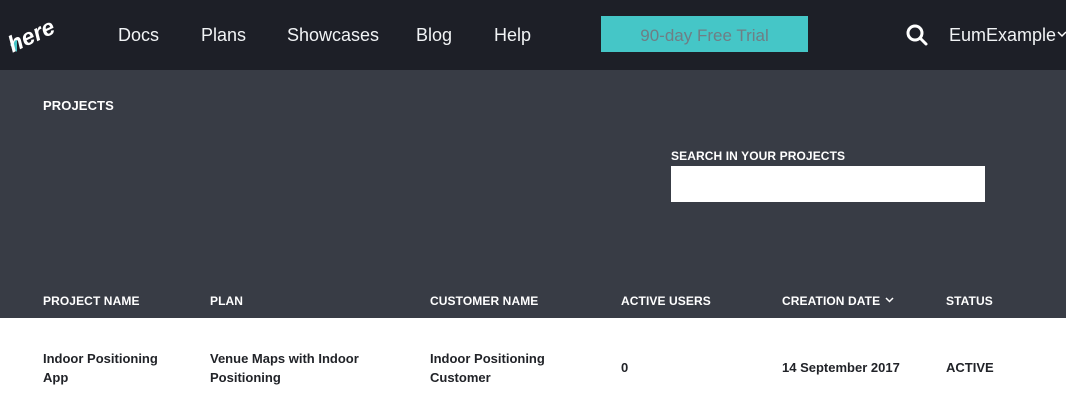 This screenshot has width=1066, height=403. What do you see at coordinates (666, 301) in the screenshot?
I see `column-header-active-users: ACTIVE USERS` at bounding box center [666, 301].